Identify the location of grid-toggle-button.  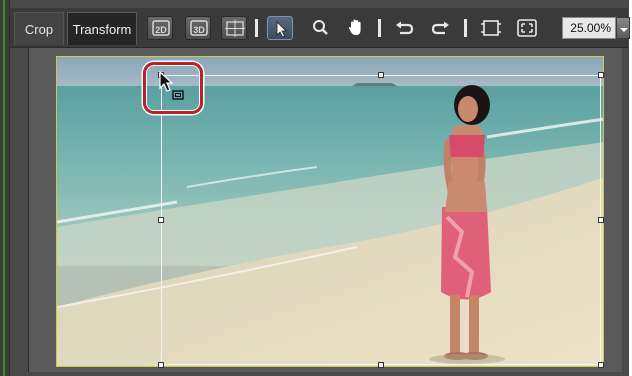
(234, 28).